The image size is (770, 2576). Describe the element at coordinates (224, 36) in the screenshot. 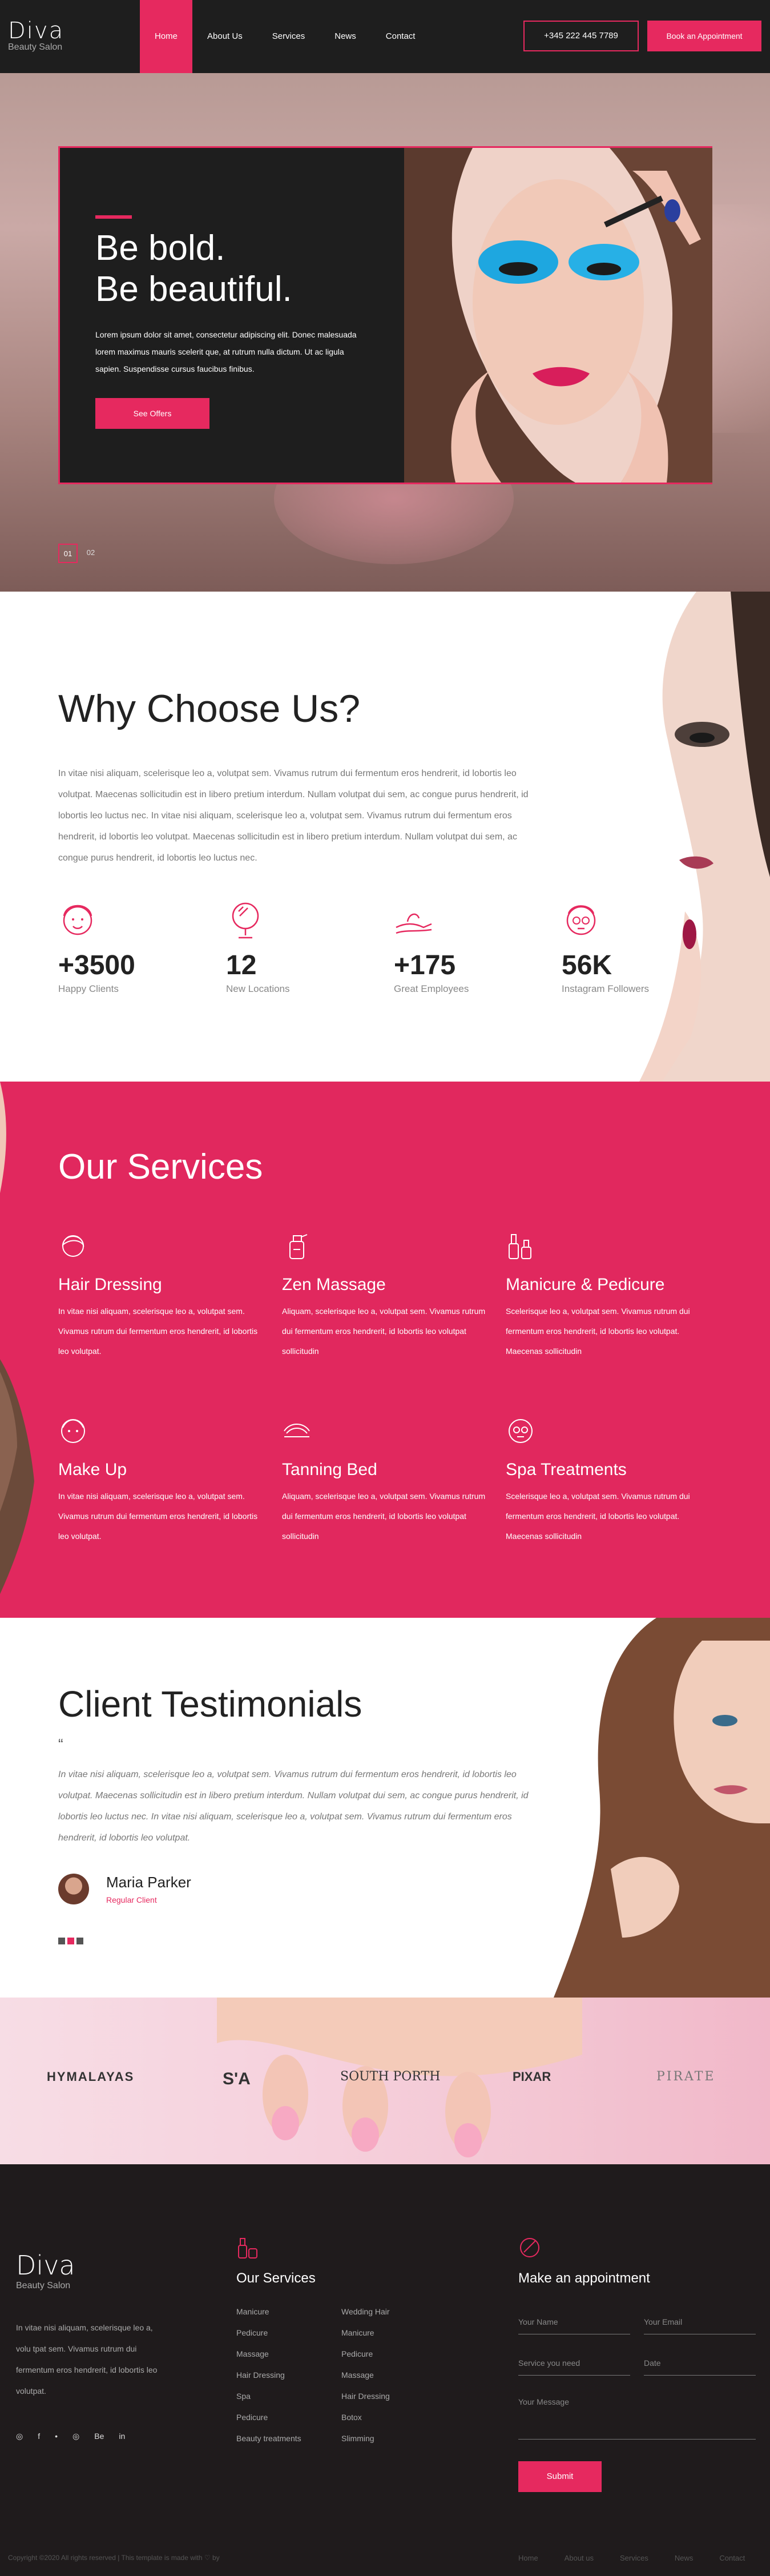

I see `nav-about-us: About Us` at that location.